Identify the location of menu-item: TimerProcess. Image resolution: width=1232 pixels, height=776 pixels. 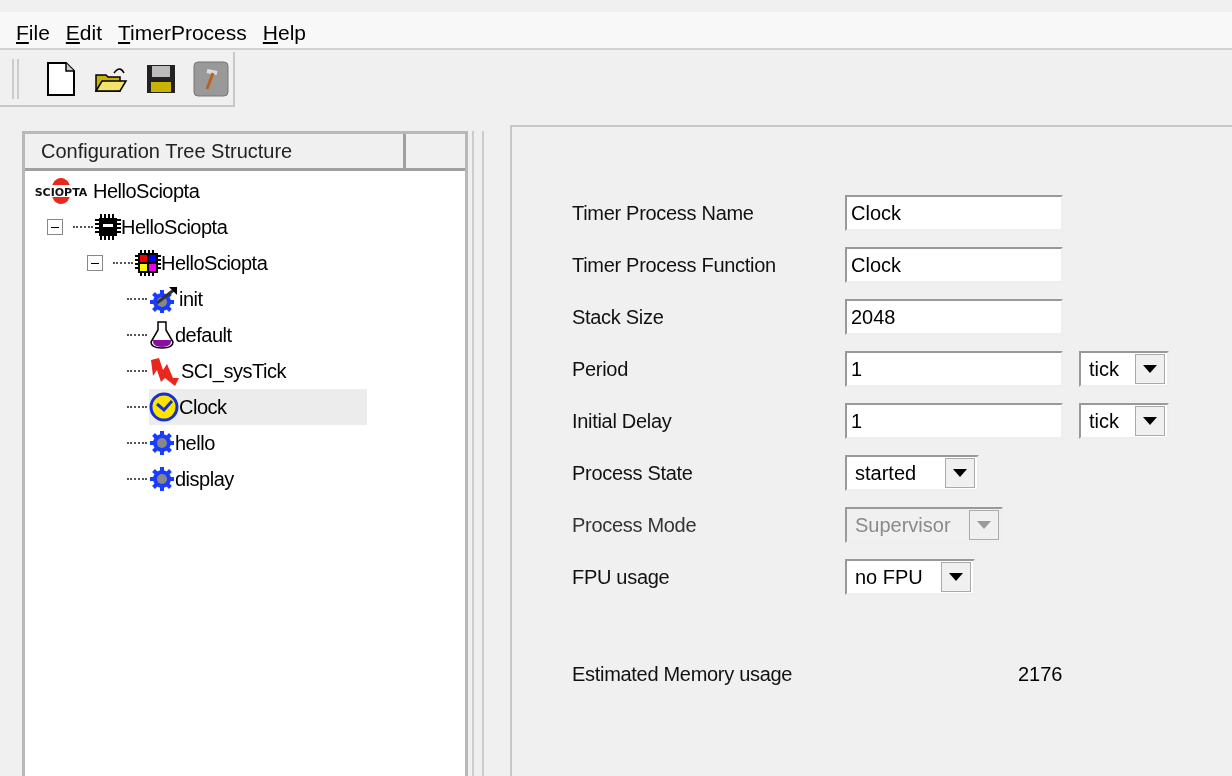
(182, 33).